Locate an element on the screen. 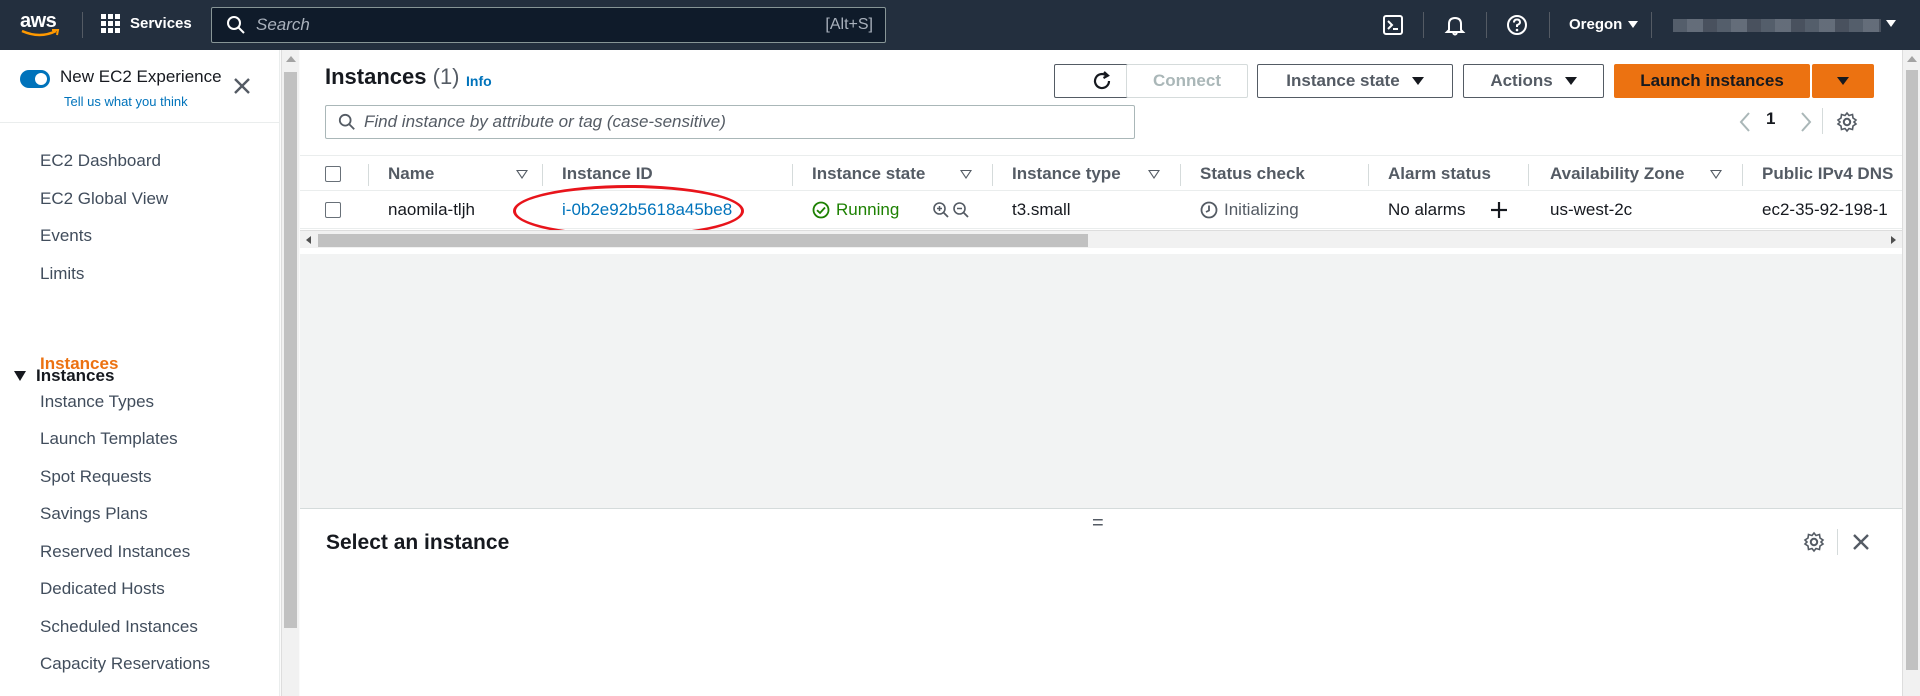 The image size is (1920, 696). cell-availability-zone: us-west-2c is located at coordinates (1591, 209).